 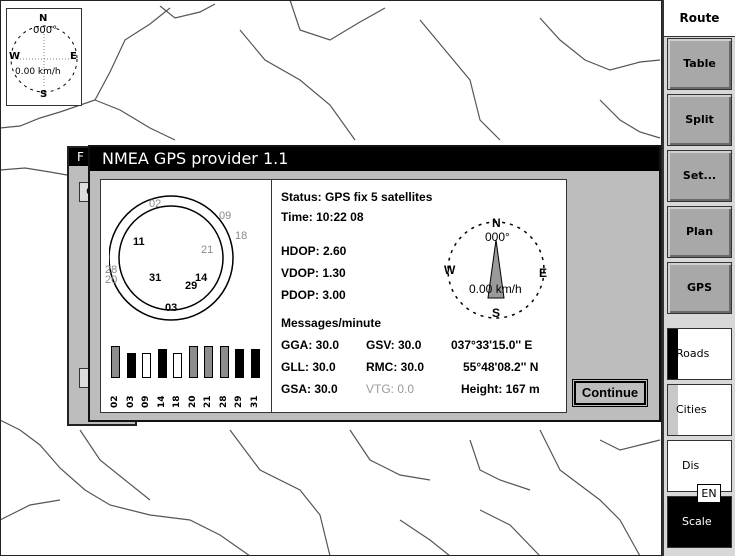 I want to click on height-value: Height: 167 m, so click(x=500, y=389).